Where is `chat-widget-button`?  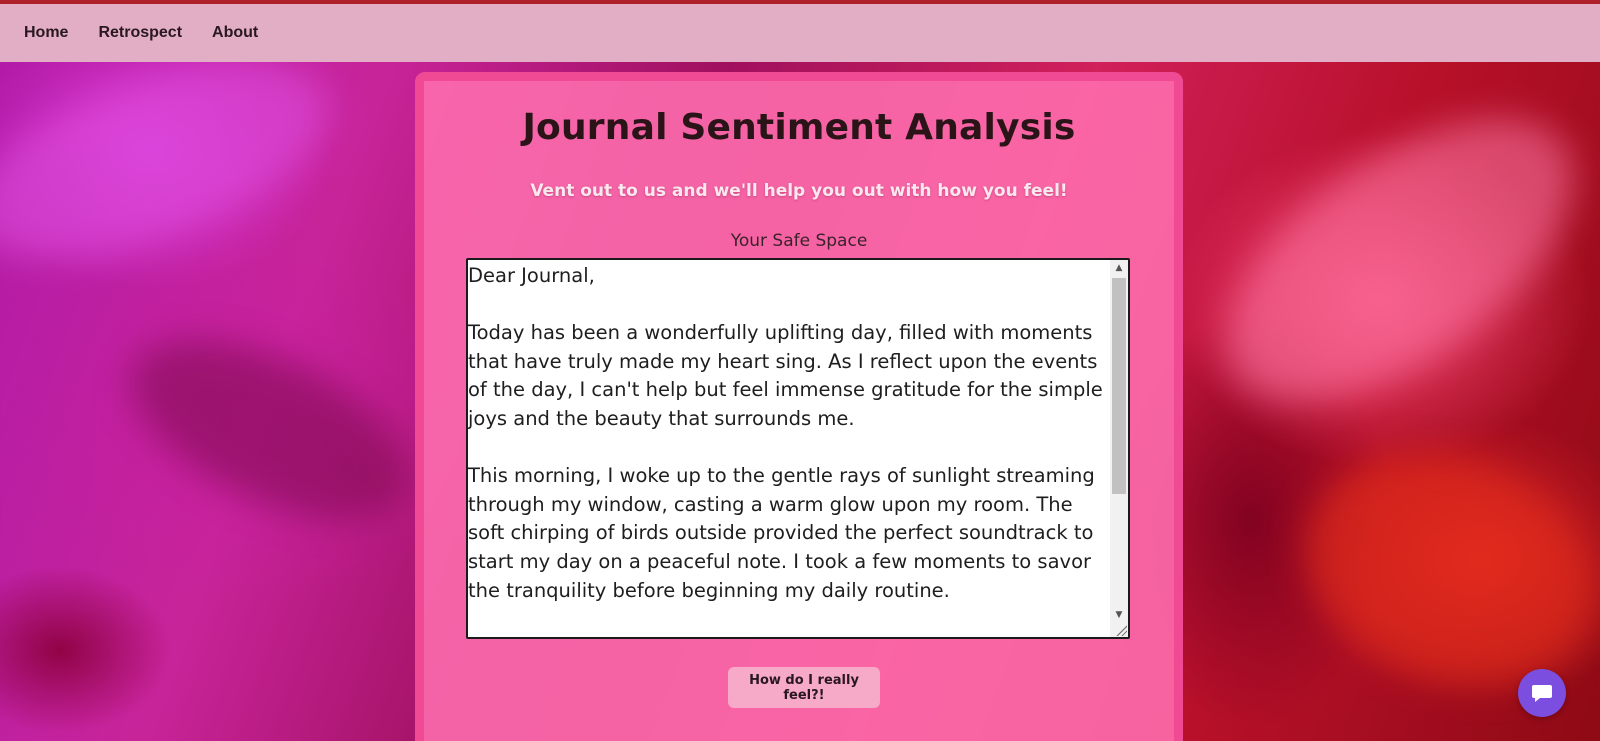
chat-widget-button is located at coordinates (1542, 693).